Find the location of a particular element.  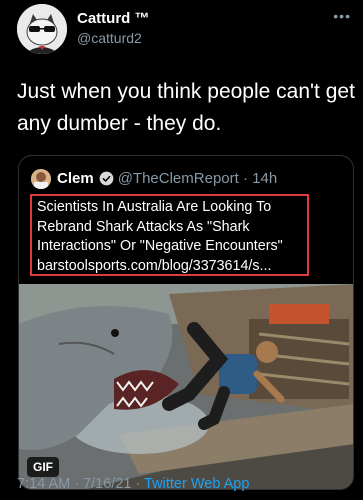

author-name: Catturd ™ is located at coordinates (113, 18).